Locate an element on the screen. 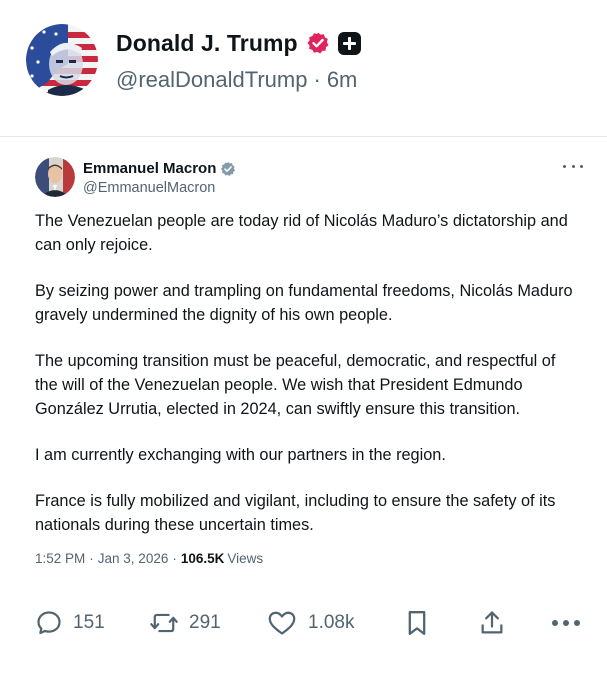 This screenshot has height=680, width=607. views-count: 106.5K is located at coordinates (203, 558).